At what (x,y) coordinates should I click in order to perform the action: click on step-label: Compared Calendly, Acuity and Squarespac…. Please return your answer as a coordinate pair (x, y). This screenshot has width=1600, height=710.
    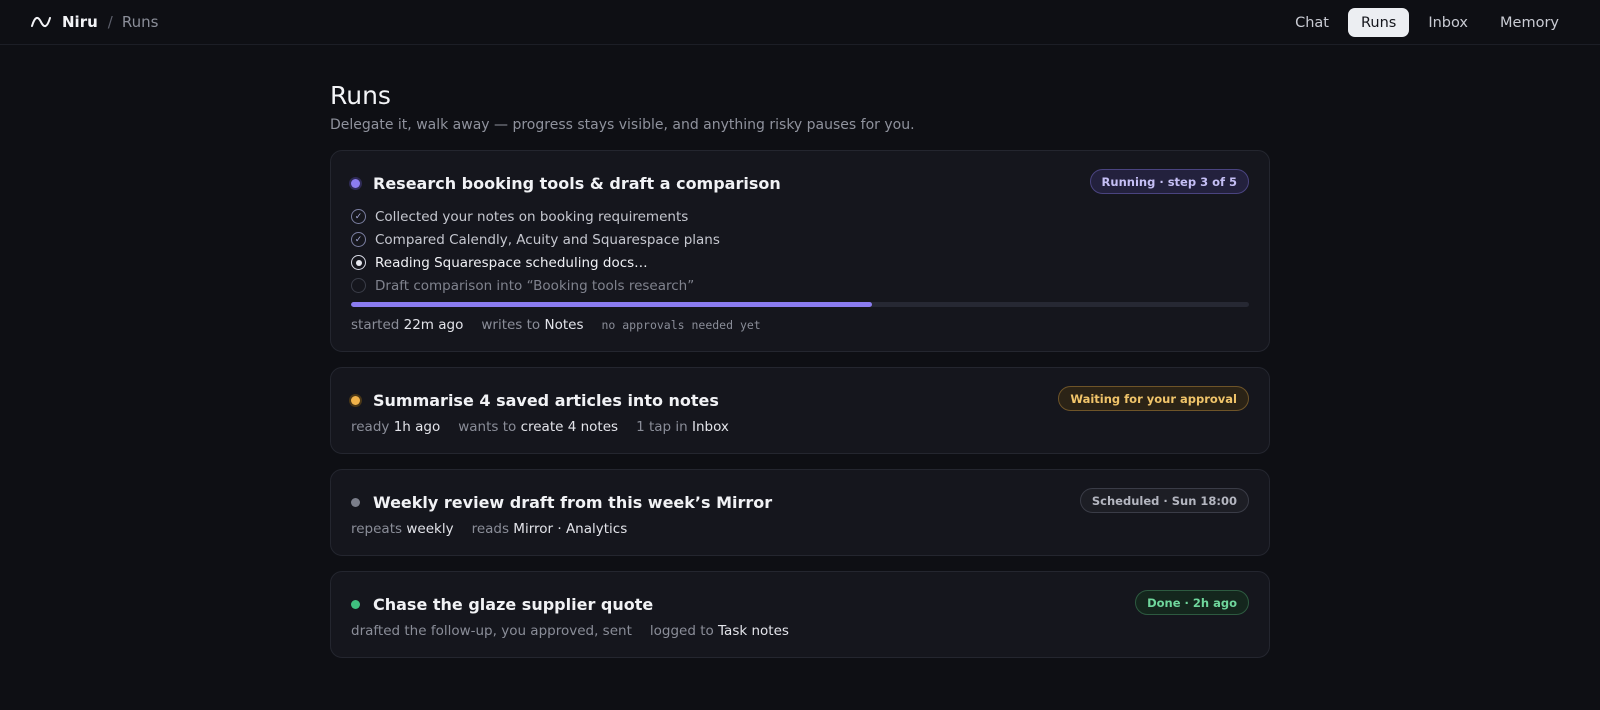
    Looking at the image, I should click on (547, 239).